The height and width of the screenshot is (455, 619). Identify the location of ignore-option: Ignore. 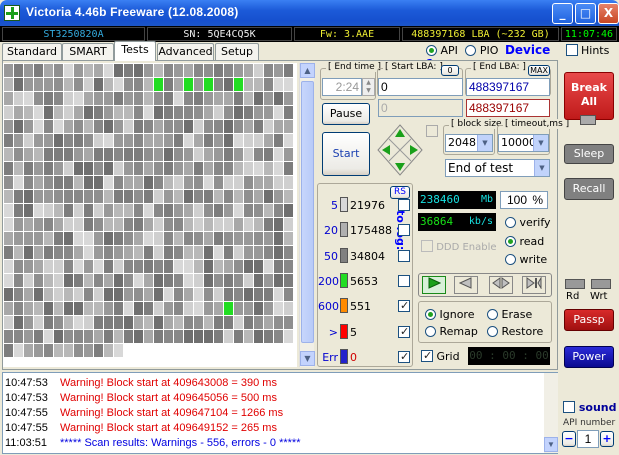
(449, 314).